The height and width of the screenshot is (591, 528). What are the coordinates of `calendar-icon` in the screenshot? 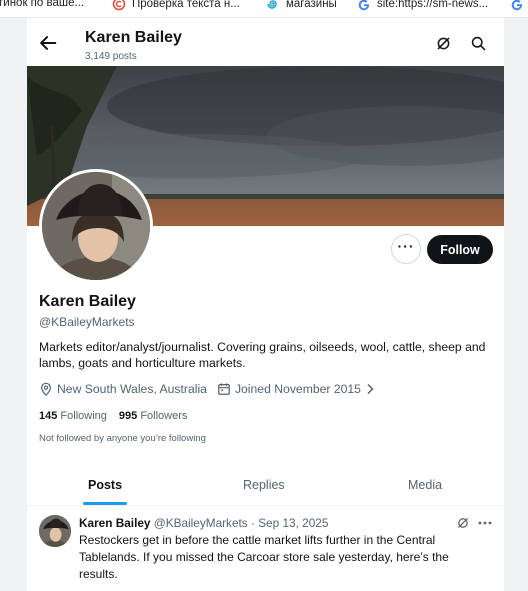 It's located at (224, 389).